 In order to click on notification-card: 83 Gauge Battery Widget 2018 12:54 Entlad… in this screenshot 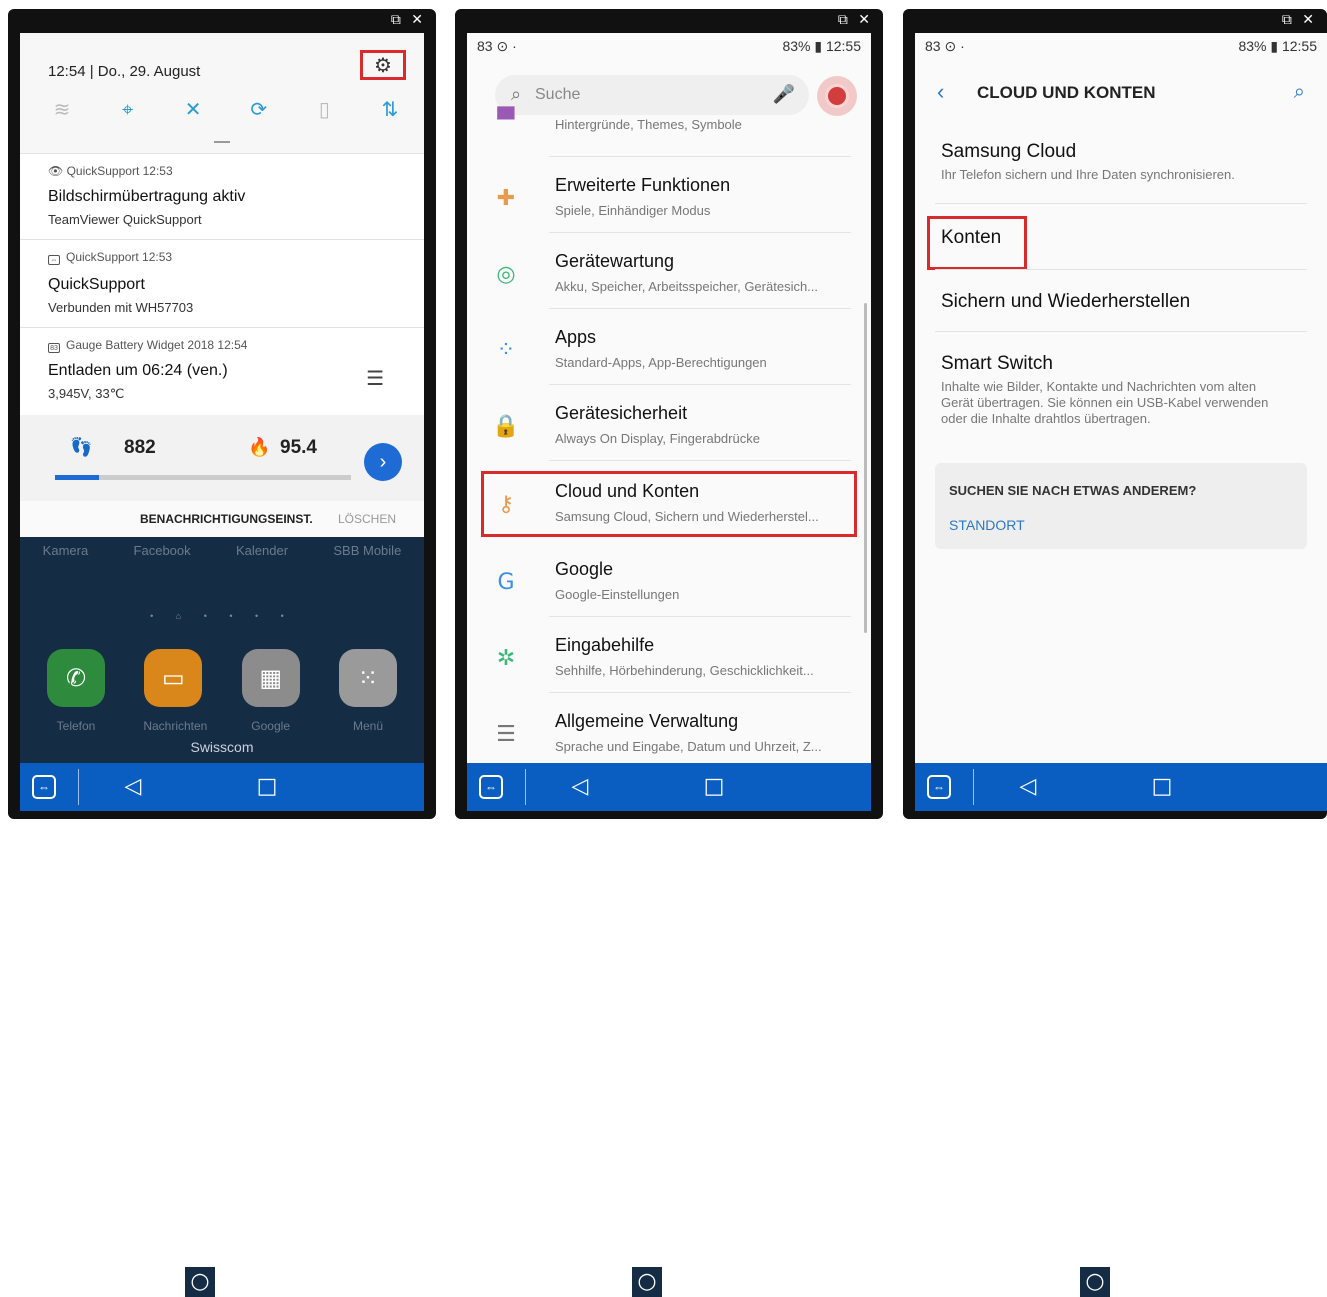, I will do `click(222, 371)`.